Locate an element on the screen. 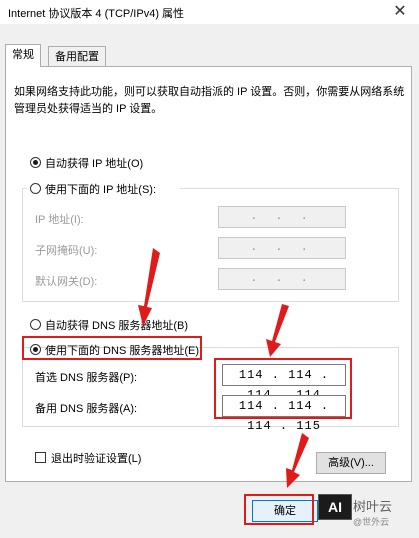 This screenshot has width=419, height=538. watermark-logo-icon: AI is located at coordinates (335, 507).